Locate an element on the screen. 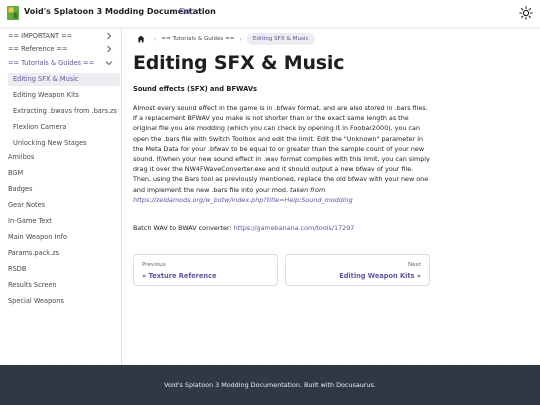 Image resolution: width=540 pixels, height=405 pixels. sidebar-item-amiibos: Amiibos is located at coordinates (60, 157).